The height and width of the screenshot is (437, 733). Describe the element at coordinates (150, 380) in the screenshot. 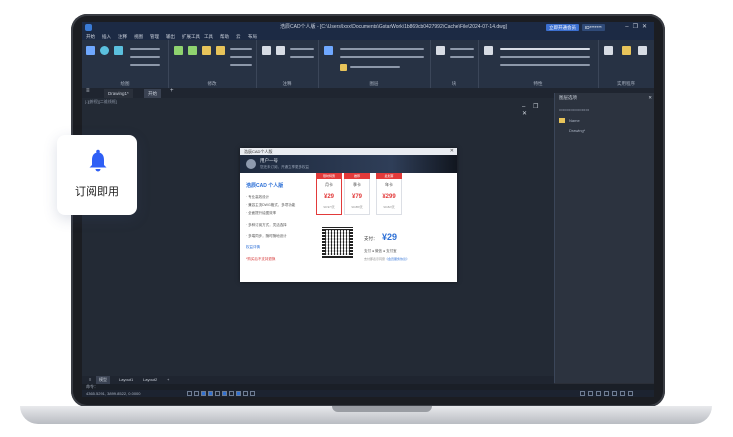

I see `tab-layout2: Layout2` at that location.